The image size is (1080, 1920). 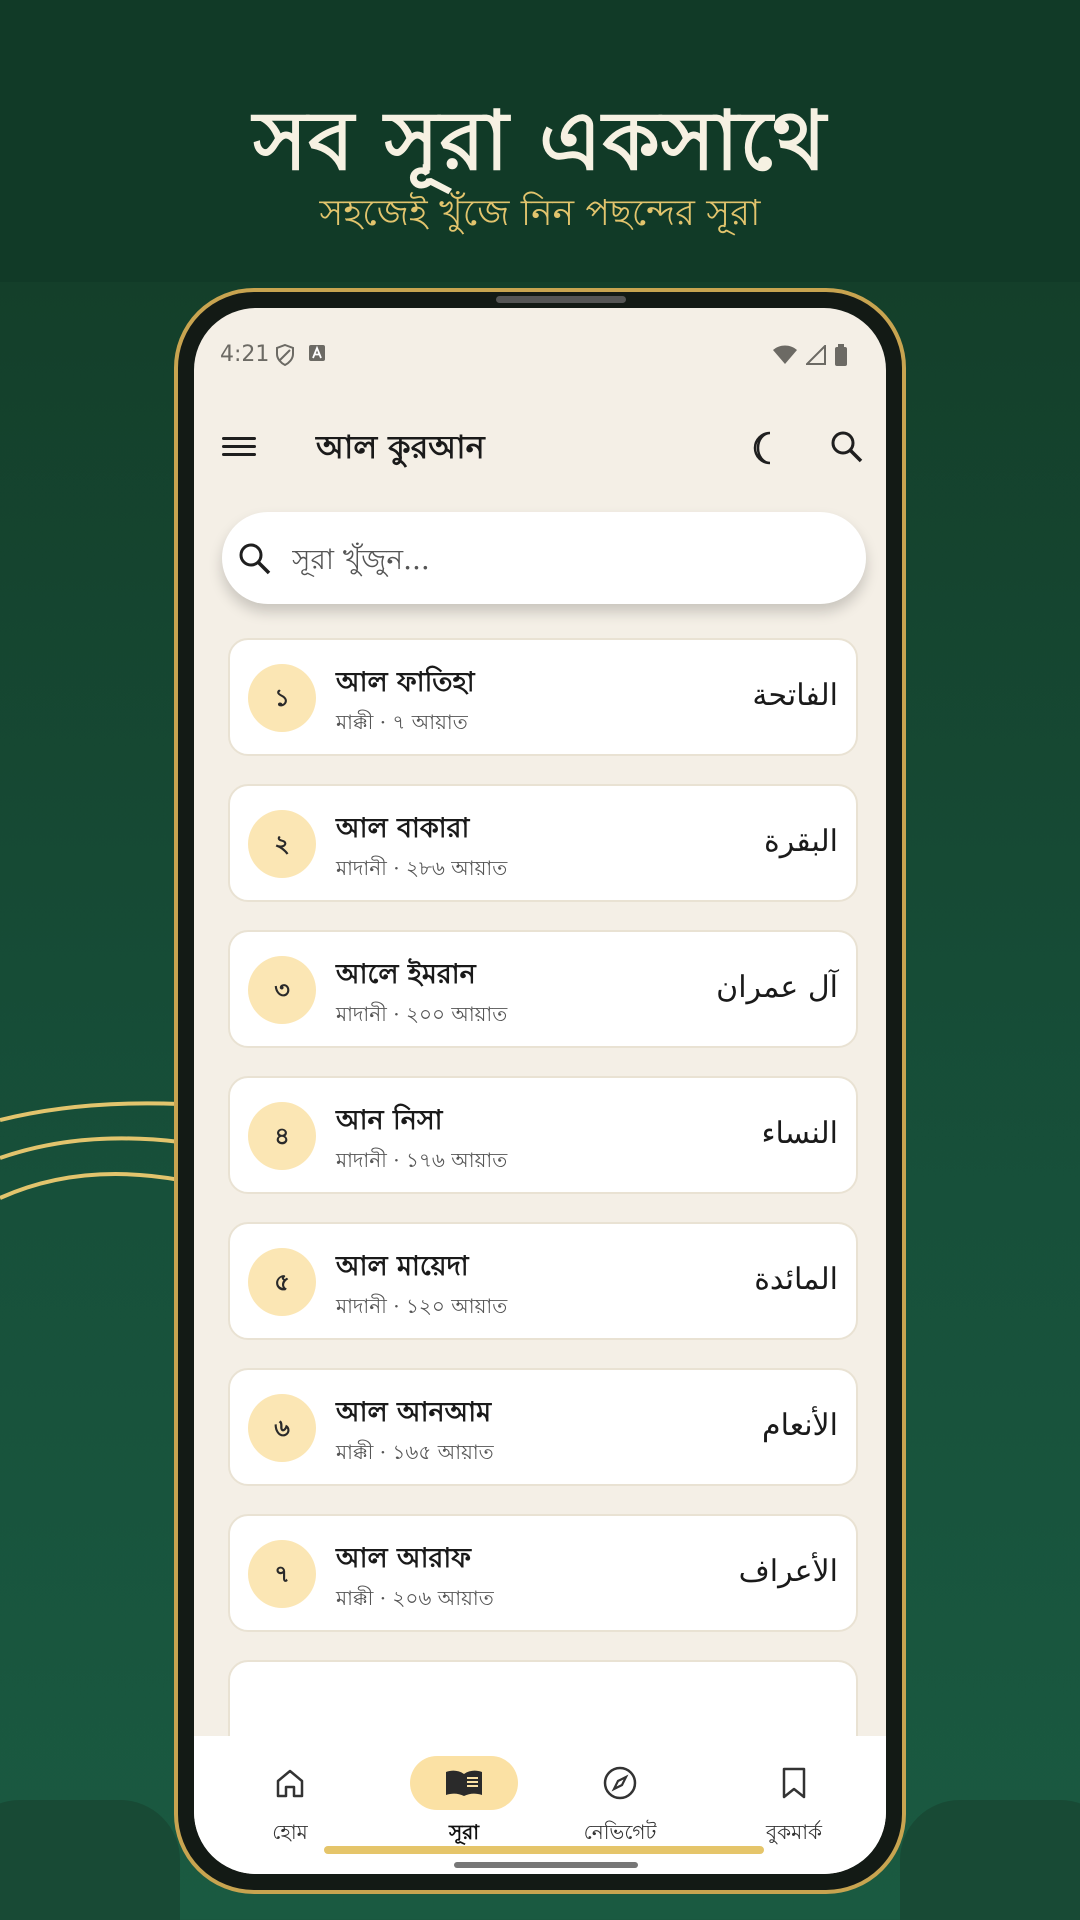 What do you see at coordinates (540, 213) in the screenshot?
I see `promo-subline: সহজেই খুঁজে নিন পছন্দের সূরা` at bounding box center [540, 213].